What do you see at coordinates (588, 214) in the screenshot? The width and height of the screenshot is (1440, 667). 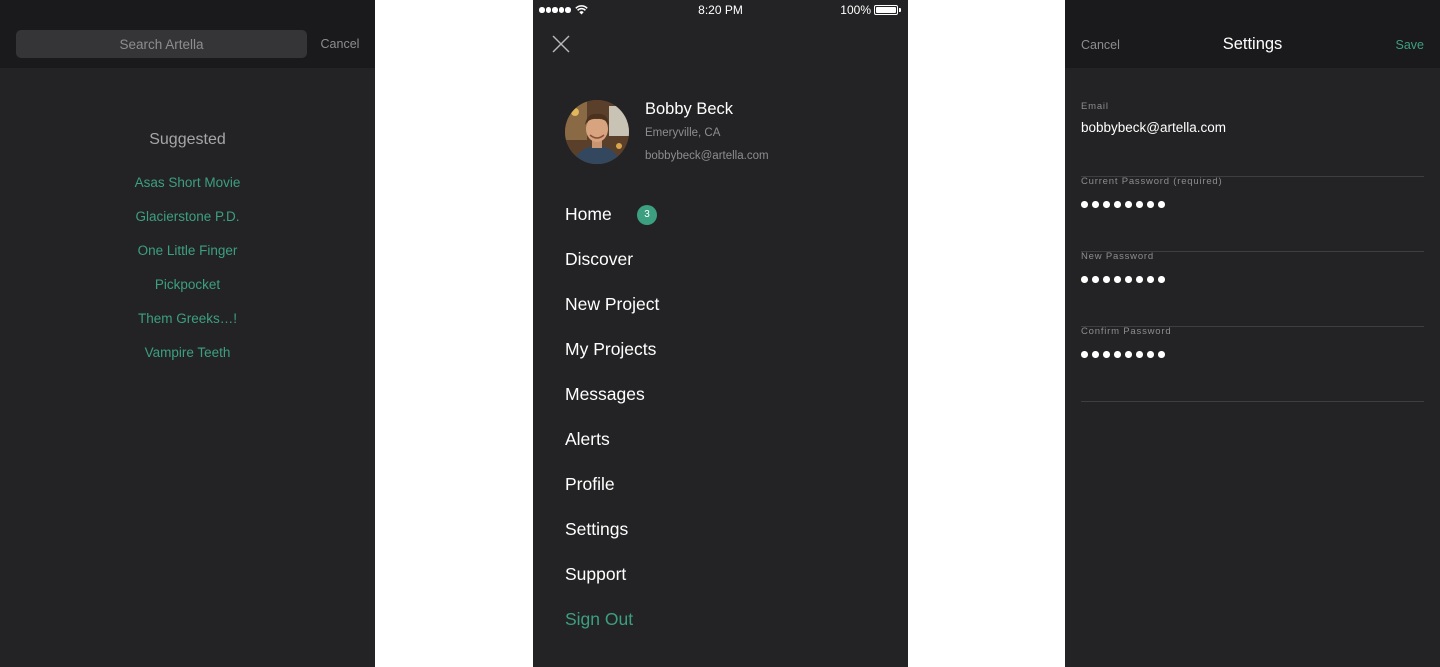 I see `menu-item-home: Home` at bounding box center [588, 214].